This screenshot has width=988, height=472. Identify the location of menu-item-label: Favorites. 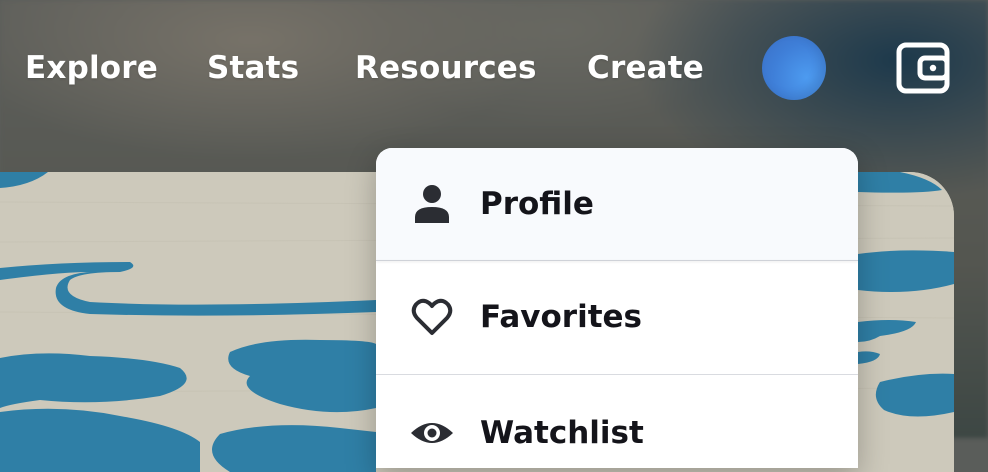
(561, 317).